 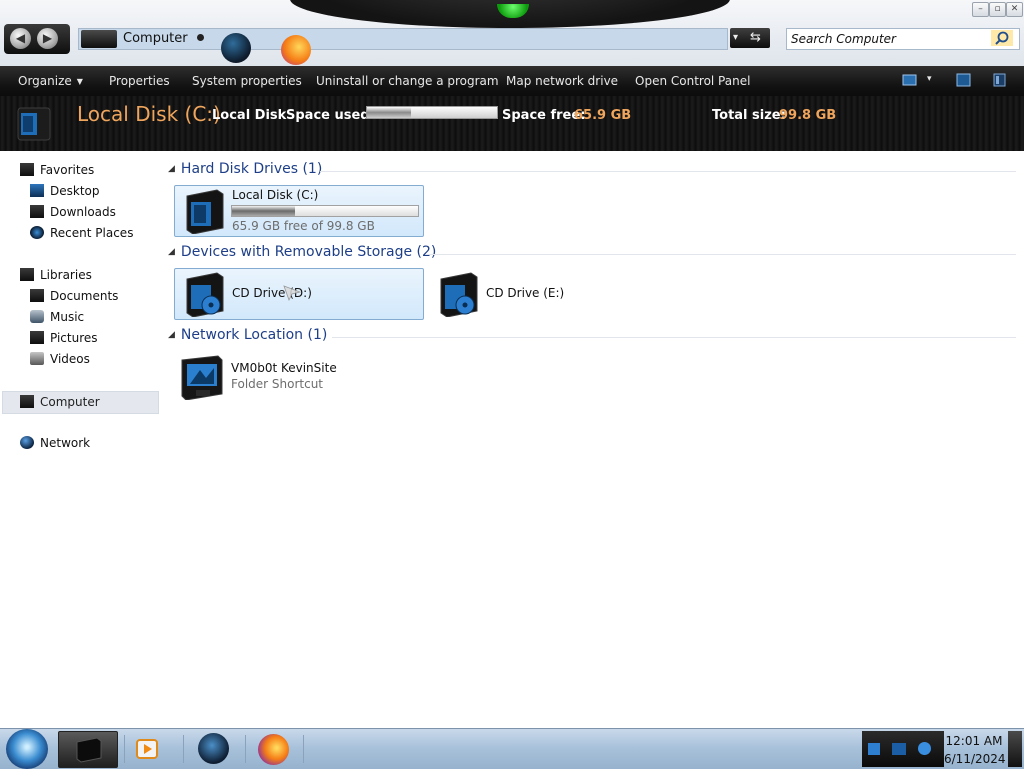 I want to click on drive-name: CD Drive (E:), so click(x=525, y=293).